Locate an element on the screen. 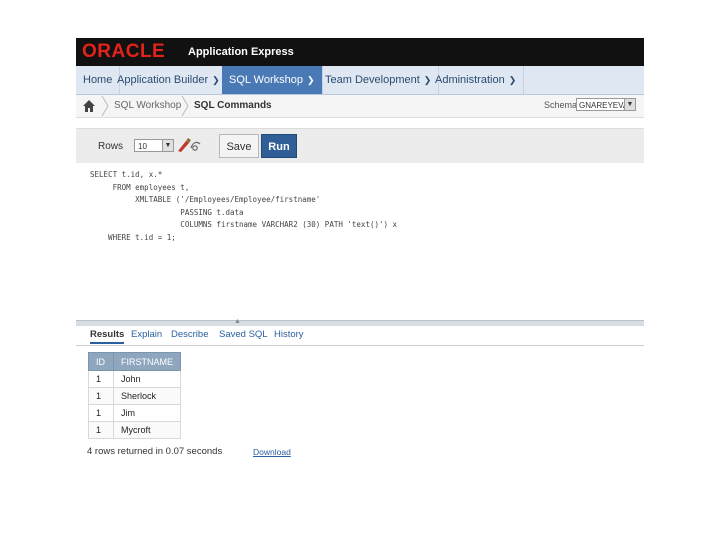 Image resolution: width=720 pixels, height=540 pixels. cell-firstname: Sherlock is located at coordinates (147, 396).